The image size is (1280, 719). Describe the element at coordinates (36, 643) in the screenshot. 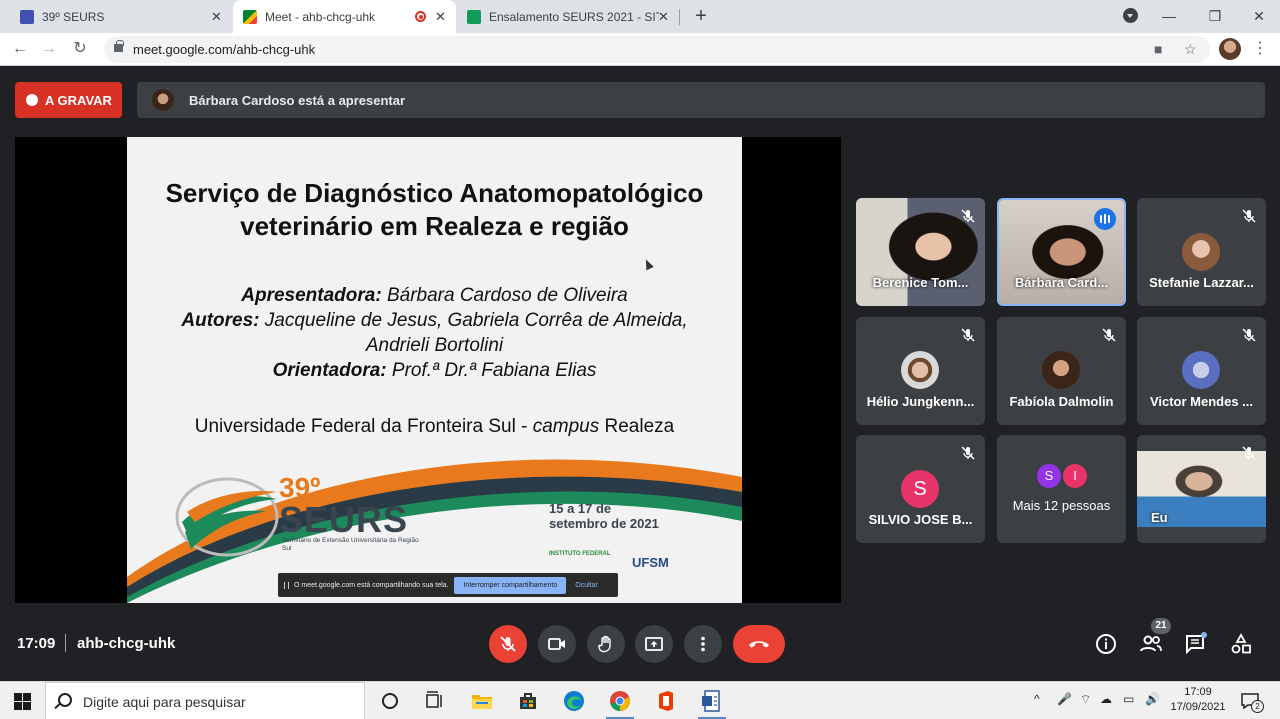

I see `meeting-clock: 17:09` at that location.